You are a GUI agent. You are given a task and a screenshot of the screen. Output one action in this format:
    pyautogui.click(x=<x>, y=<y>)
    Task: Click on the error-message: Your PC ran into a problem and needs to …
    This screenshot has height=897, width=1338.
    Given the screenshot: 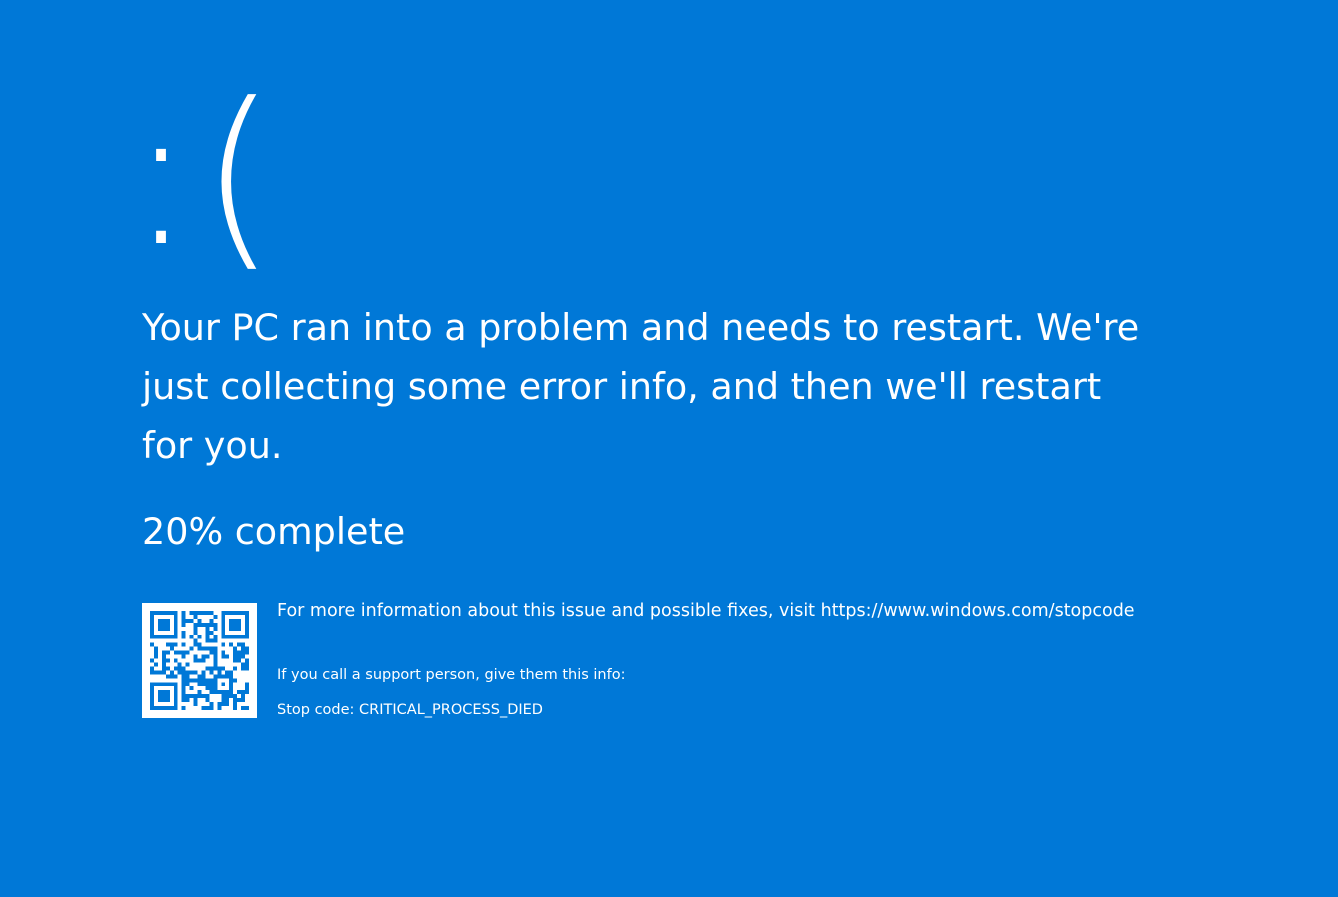 What is the action you would take?
    pyautogui.click(x=641, y=386)
    